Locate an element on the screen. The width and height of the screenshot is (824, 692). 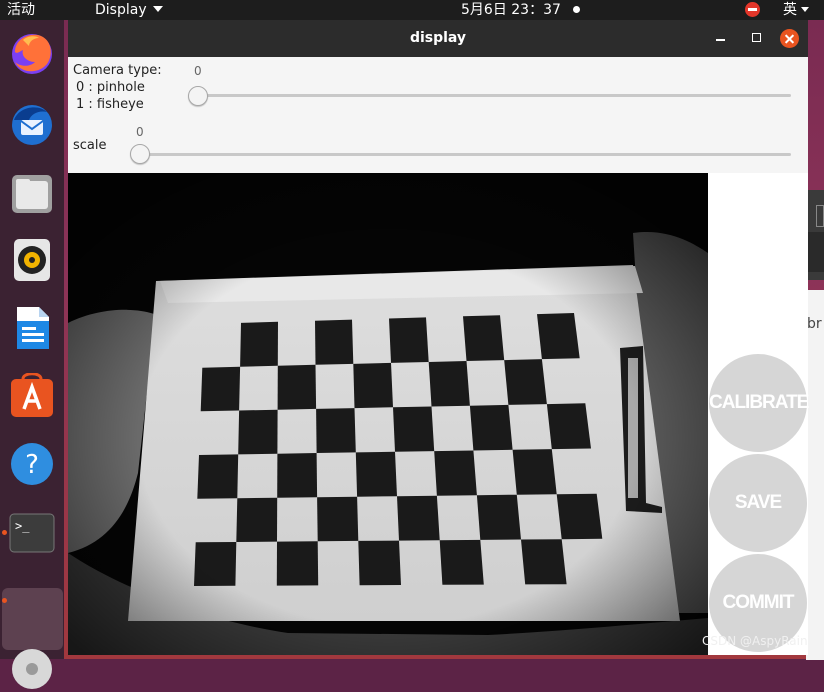
thunderbird-icon is located at coordinates (32, 123).